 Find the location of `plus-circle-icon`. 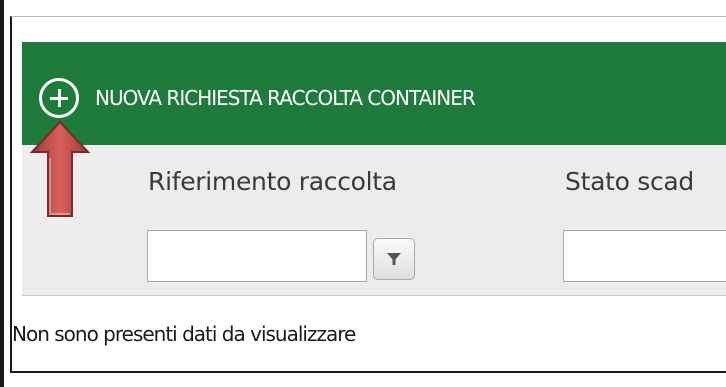

plus-circle-icon is located at coordinates (59, 98).